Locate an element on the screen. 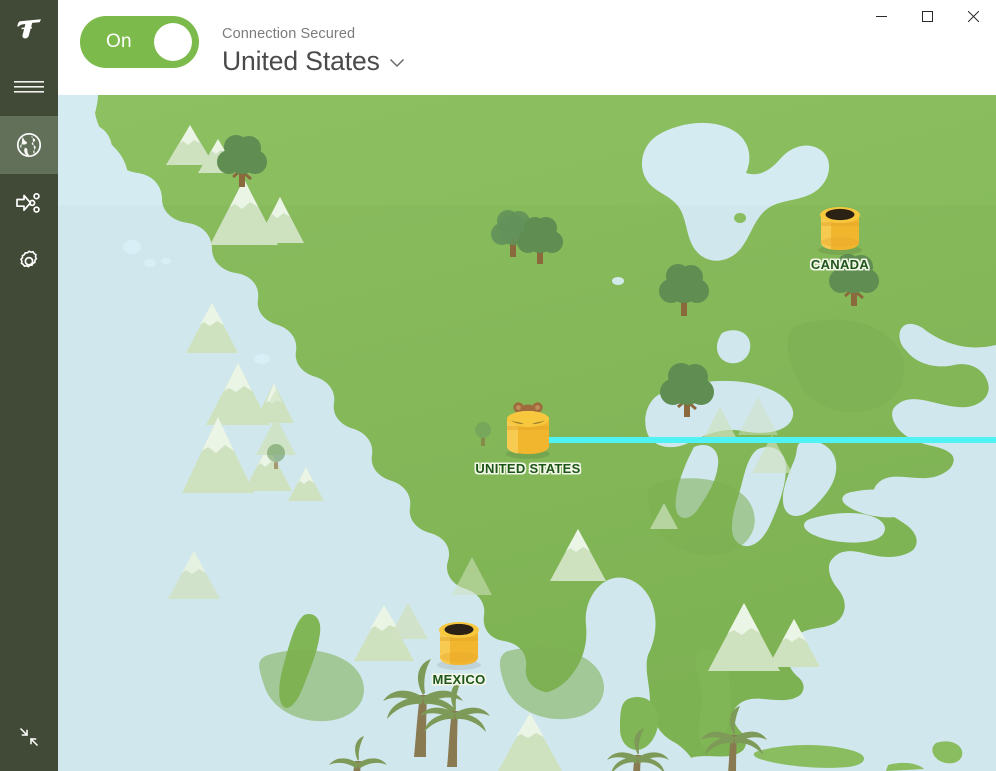 Image resolution: width=996 pixels, height=771 pixels. connection-status-label: Connection Secured is located at coordinates (289, 34).